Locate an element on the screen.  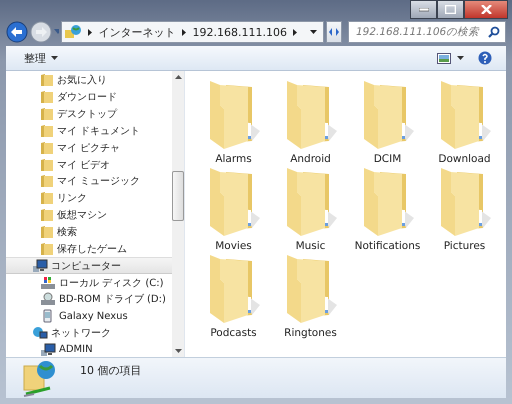
folder-name: Movies is located at coordinates (233, 246).